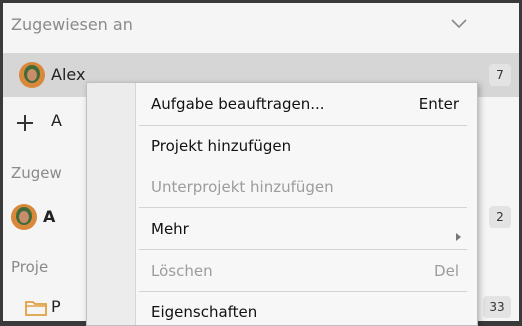  I want to click on menu-item-delete: Löschen, so click(182, 271).